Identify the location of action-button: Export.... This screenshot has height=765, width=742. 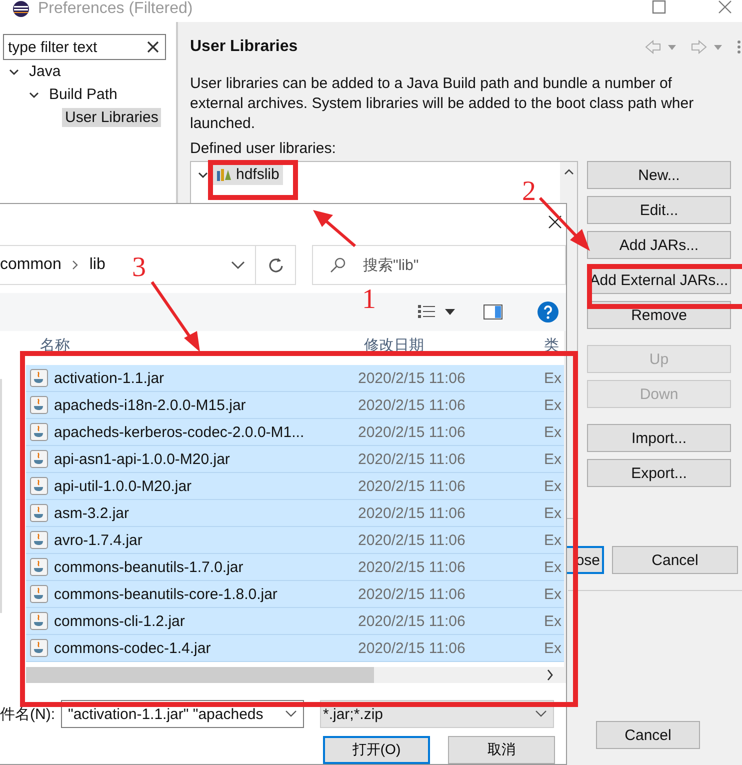
(659, 473).